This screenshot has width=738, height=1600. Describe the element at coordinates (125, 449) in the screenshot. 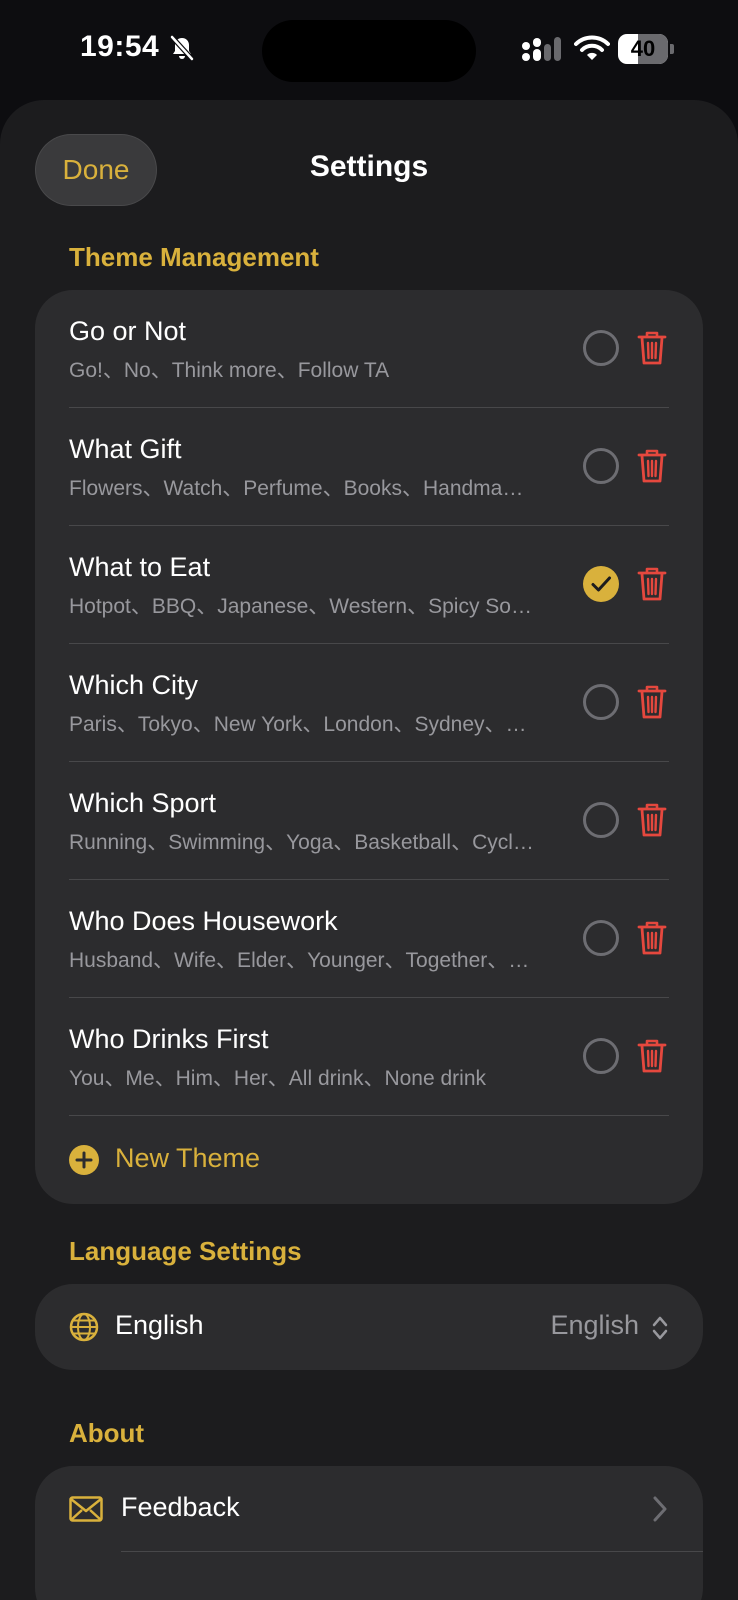

I see `theme-name: What Gift` at that location.